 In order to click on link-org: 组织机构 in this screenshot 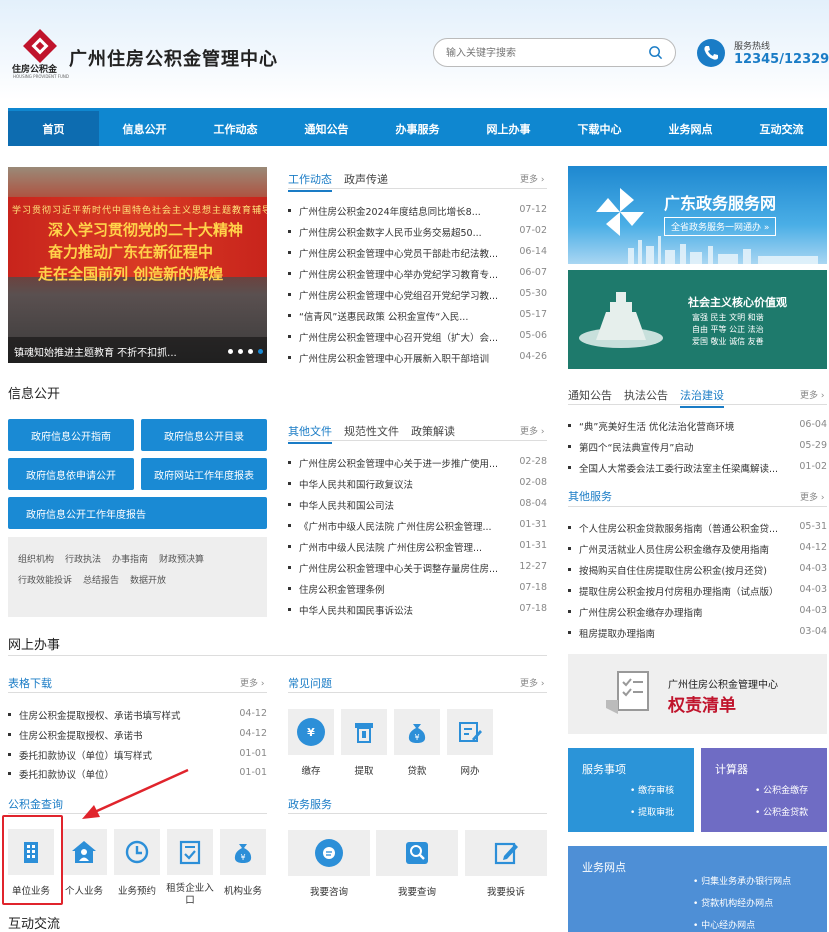, I will do `click(36, 558)`.